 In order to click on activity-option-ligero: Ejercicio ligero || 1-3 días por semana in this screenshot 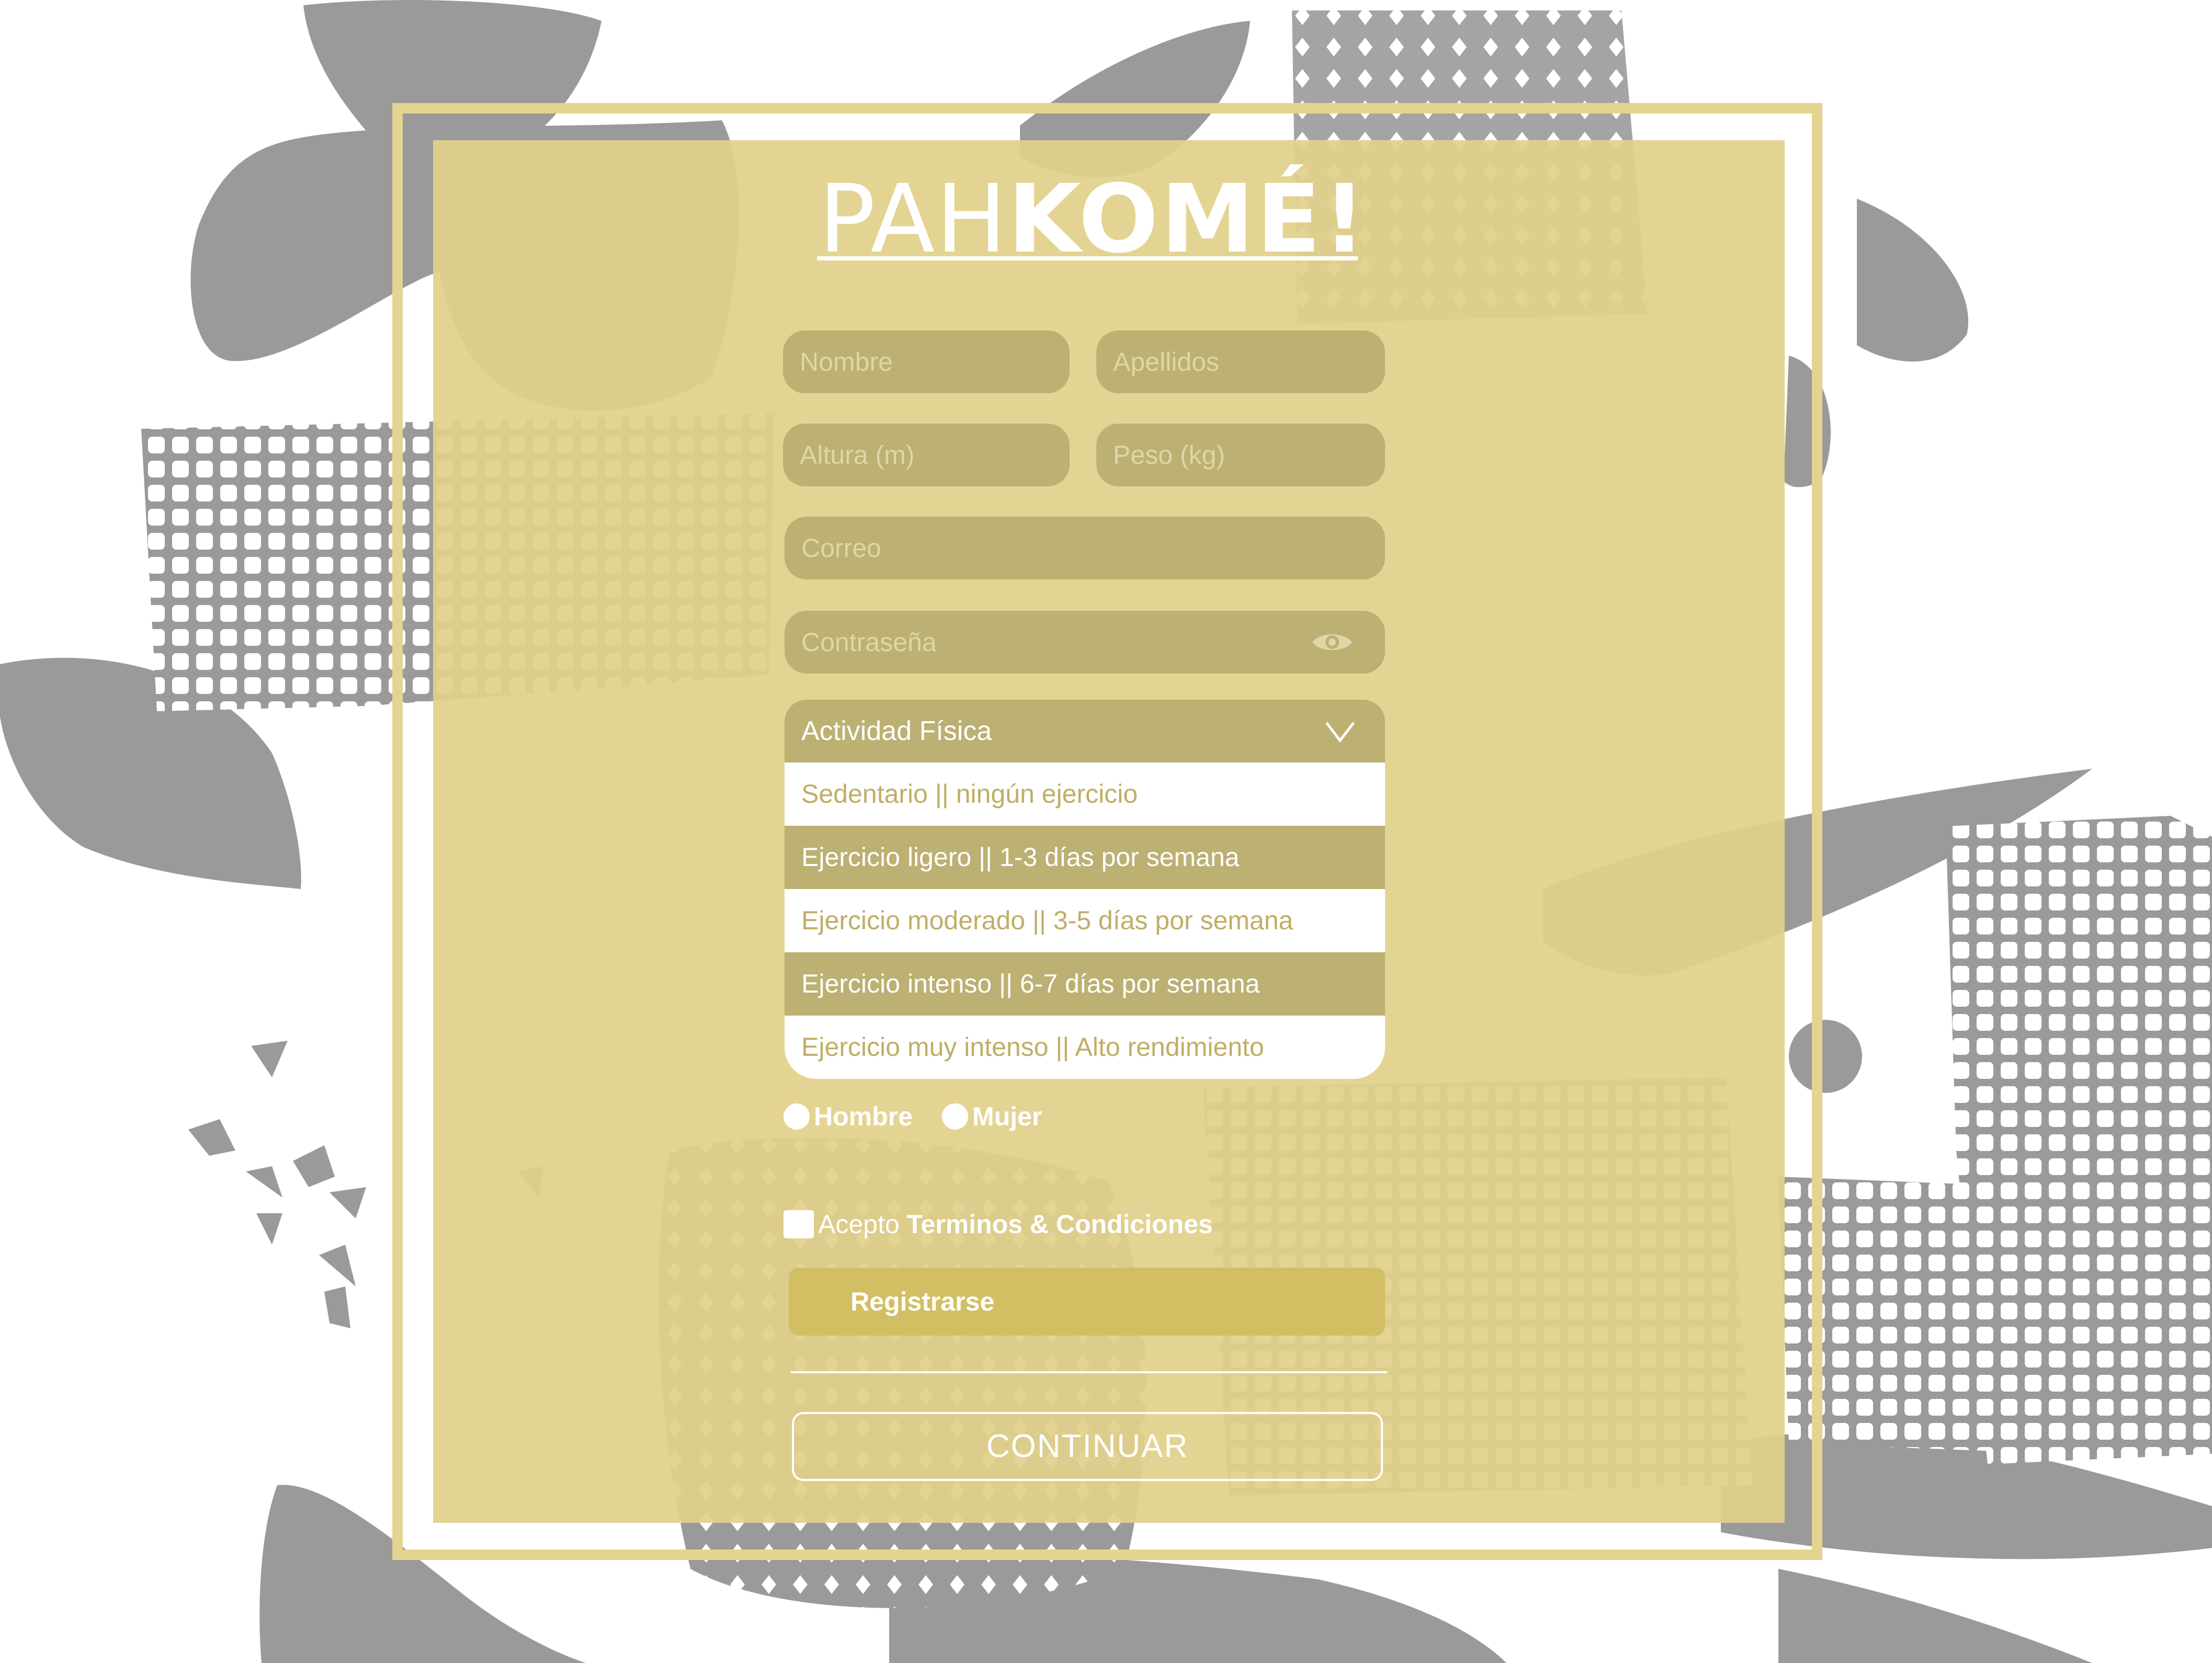, I will do `click(1085, 858)`.